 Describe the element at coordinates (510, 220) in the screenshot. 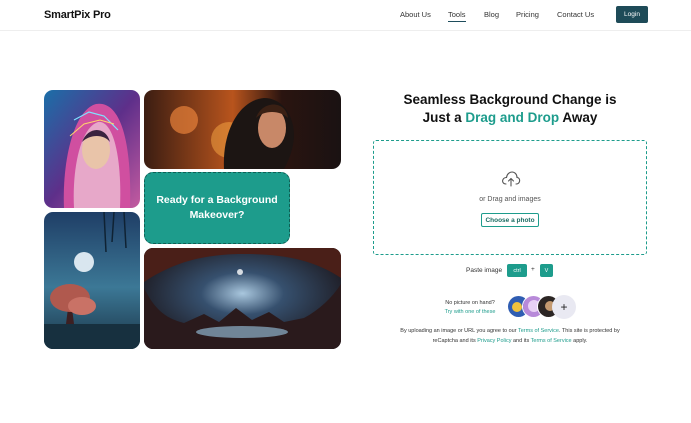

I see `choose-photo-button: Choose a photo` at that location.